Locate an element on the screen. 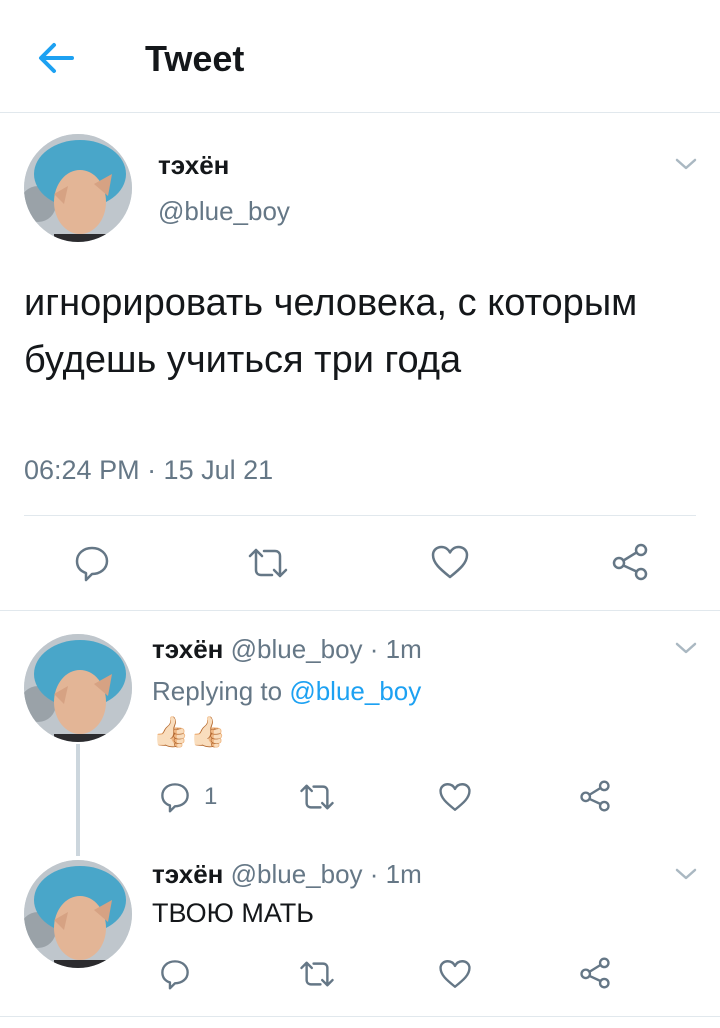  top-bar: Tweet is located at coordinates (360, 56).